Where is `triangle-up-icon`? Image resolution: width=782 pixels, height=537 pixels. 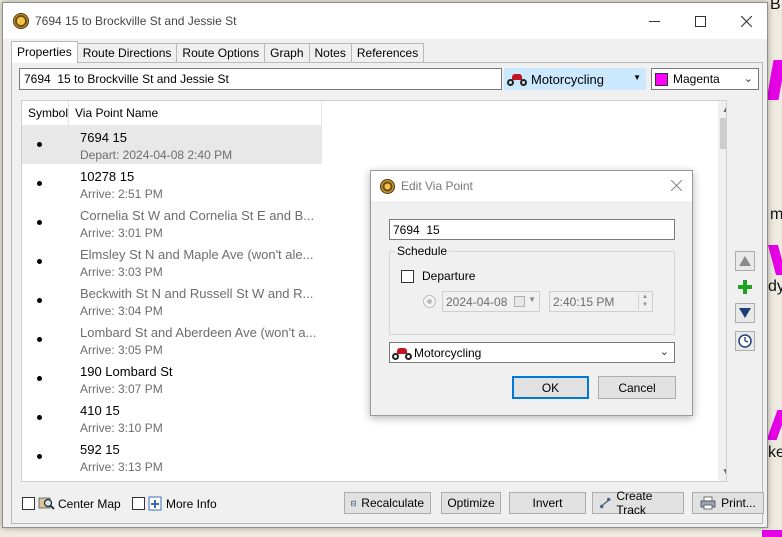
triangle-up-icon is located at coordinates (745, 261).